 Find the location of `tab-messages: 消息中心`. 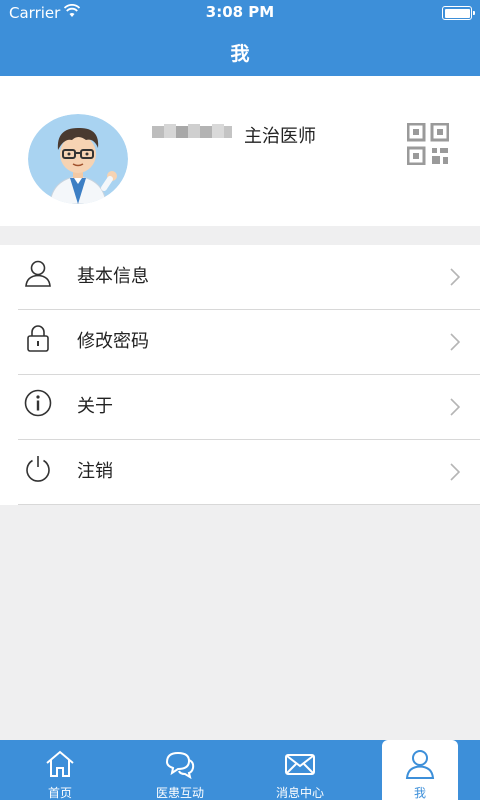

tab-messages: 消息中心 is located at coordinates (300, 770).